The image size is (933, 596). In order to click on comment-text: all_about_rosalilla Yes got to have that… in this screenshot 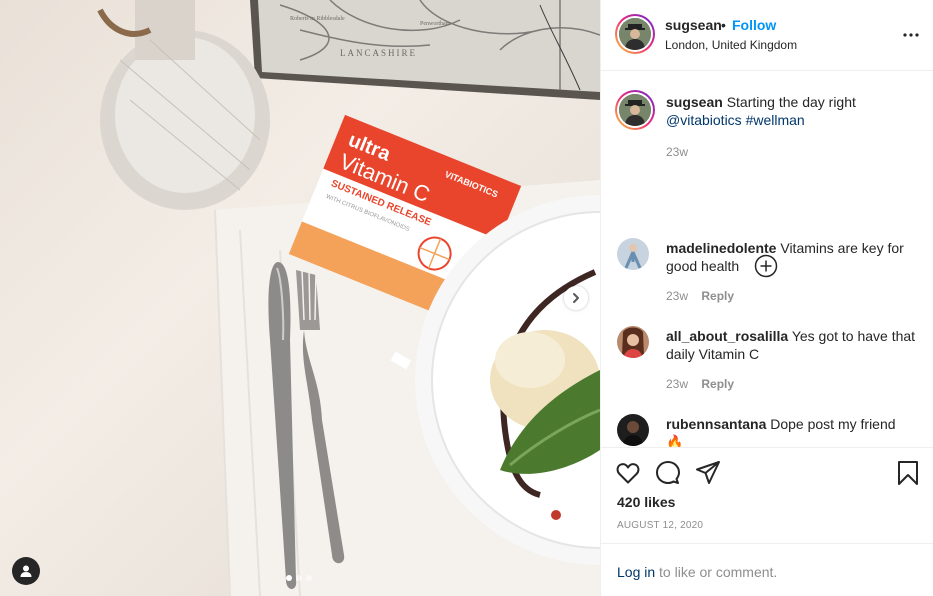, I will do `click(791, 345)`.